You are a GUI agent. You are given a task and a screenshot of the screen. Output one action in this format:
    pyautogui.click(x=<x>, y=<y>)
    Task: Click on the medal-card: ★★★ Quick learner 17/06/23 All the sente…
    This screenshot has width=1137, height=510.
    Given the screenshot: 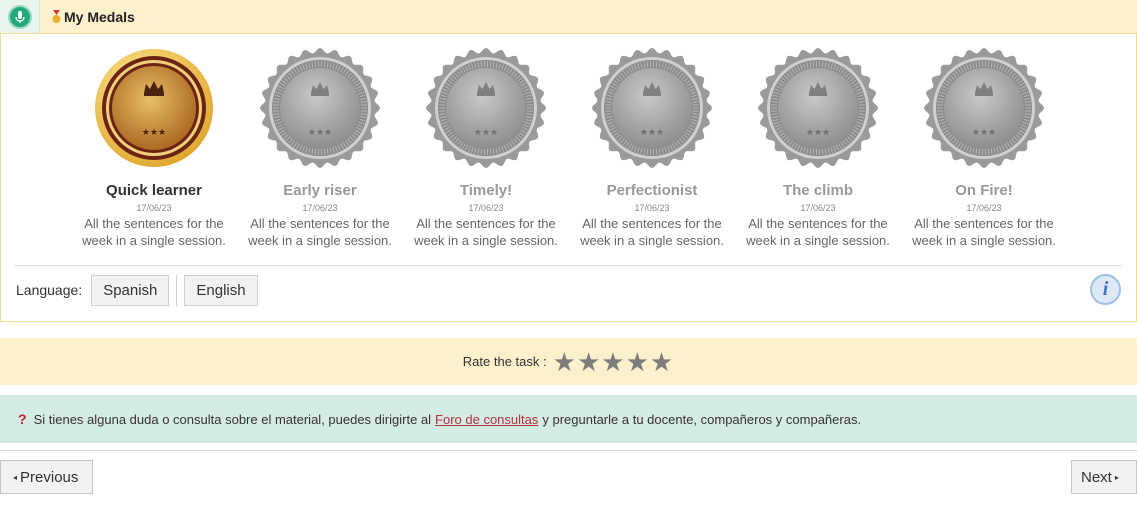 What is the action you would take?
    pyautogui.click(x=154, y=147)
    